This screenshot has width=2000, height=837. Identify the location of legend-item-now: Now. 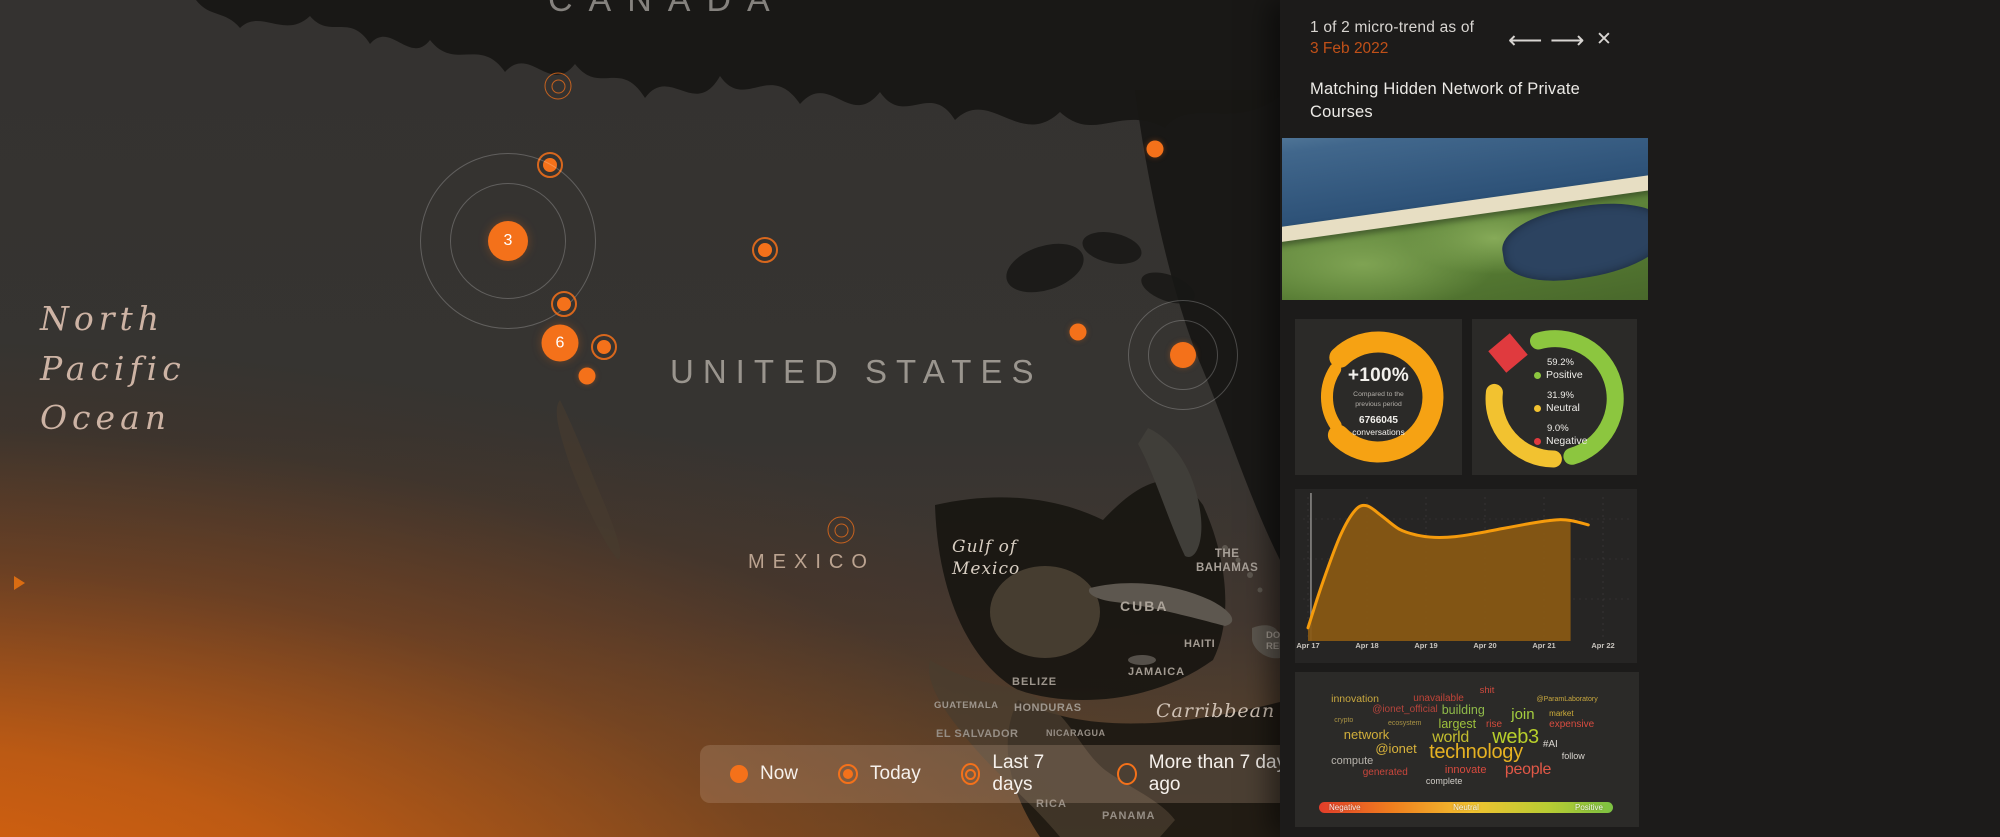
(764, 774).